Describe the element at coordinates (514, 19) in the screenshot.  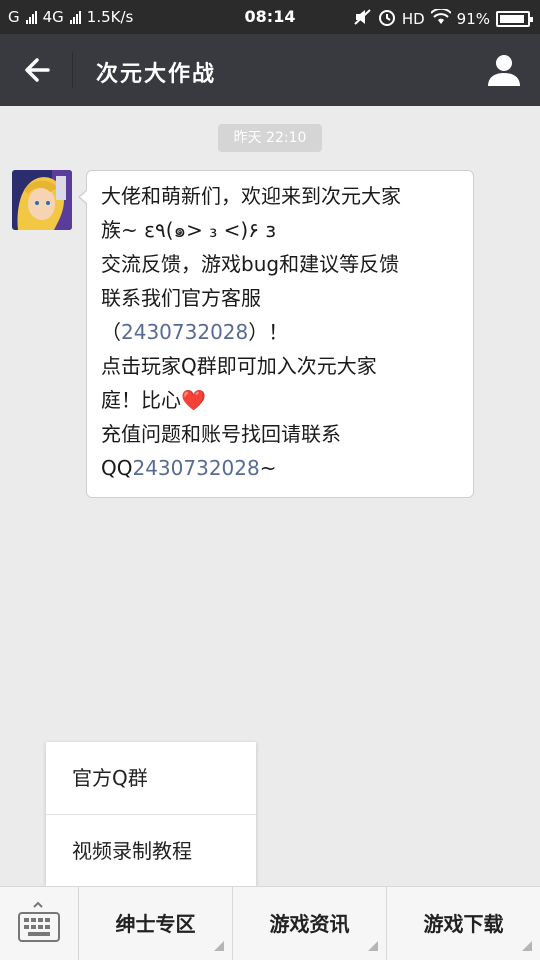
I see `battery-icon` at that location.